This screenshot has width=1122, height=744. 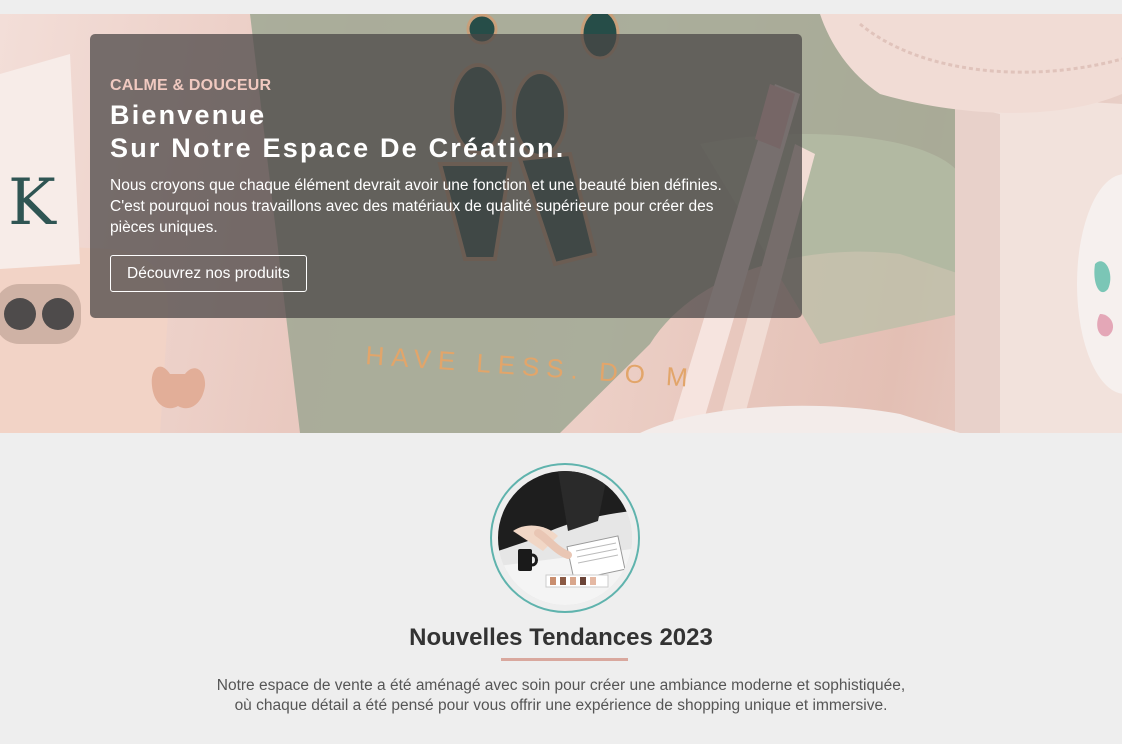 I want to click on hero-headline-line1: Bienvenue, so click(x=188, y=115).